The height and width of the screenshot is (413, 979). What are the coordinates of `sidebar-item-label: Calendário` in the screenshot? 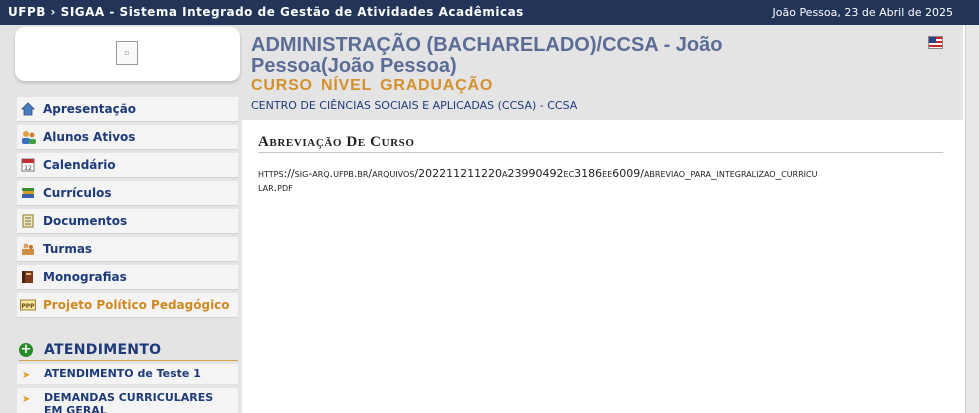 It's located at (79, 165).